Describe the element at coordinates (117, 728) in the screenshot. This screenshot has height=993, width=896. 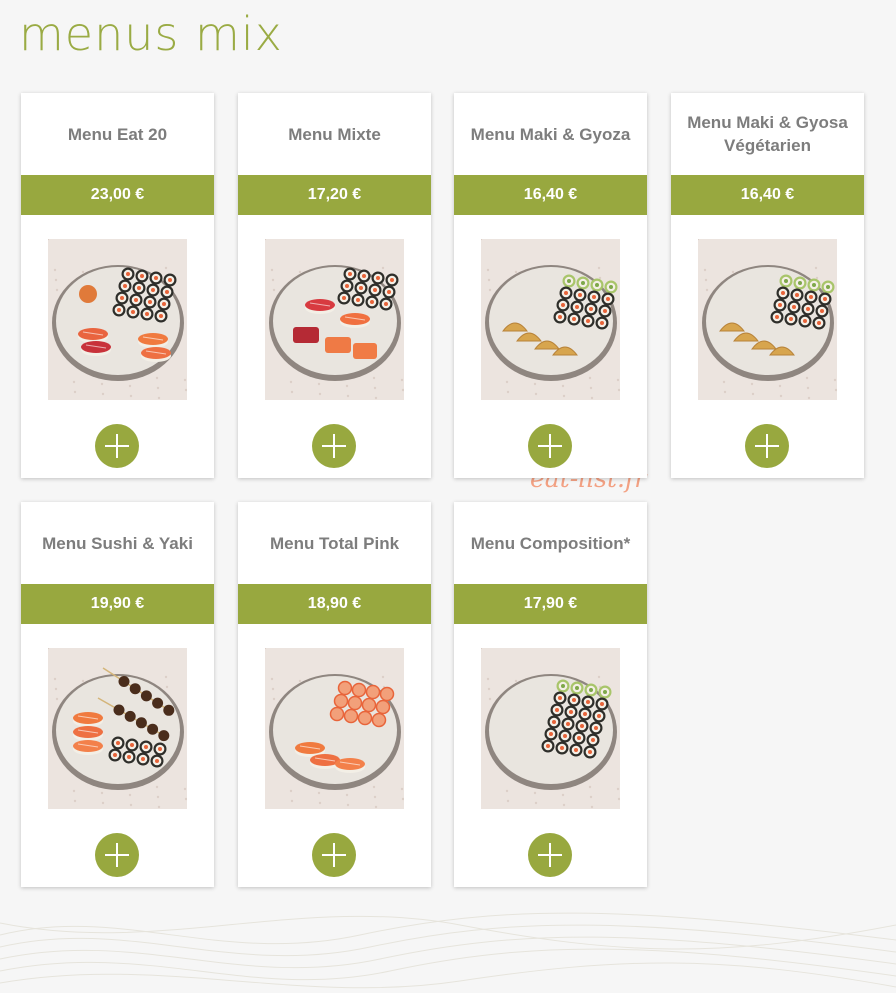
I see `sushi-platter-nigiri-yakitori` at that location.